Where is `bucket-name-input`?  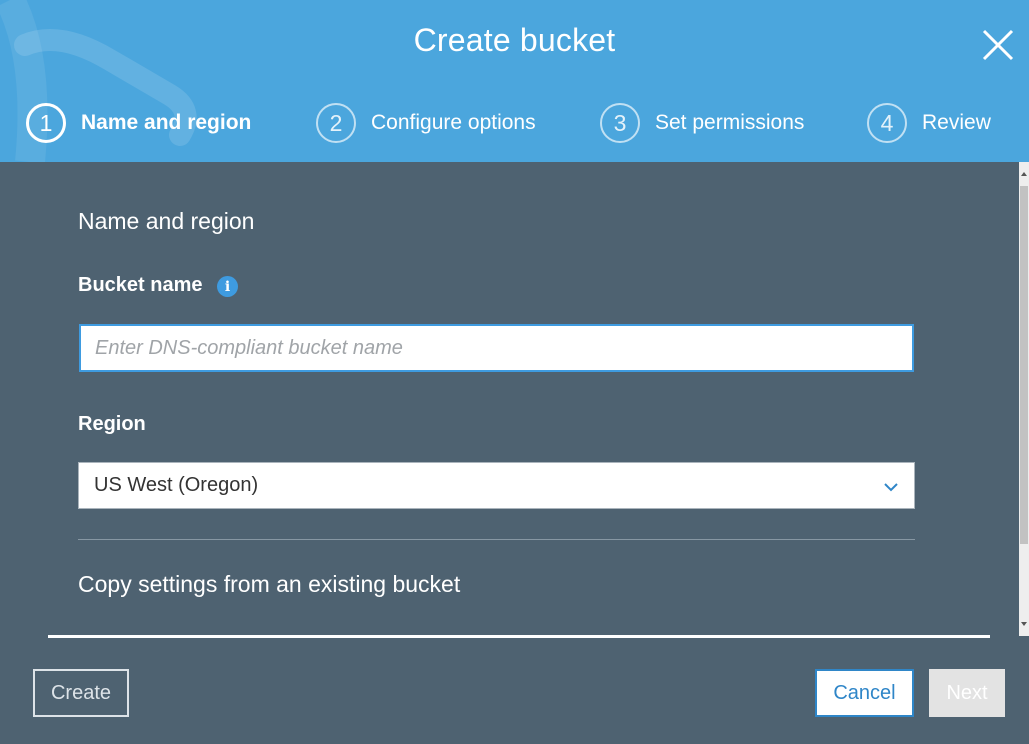 bucket-name-input is located at coordinates (496, 348).